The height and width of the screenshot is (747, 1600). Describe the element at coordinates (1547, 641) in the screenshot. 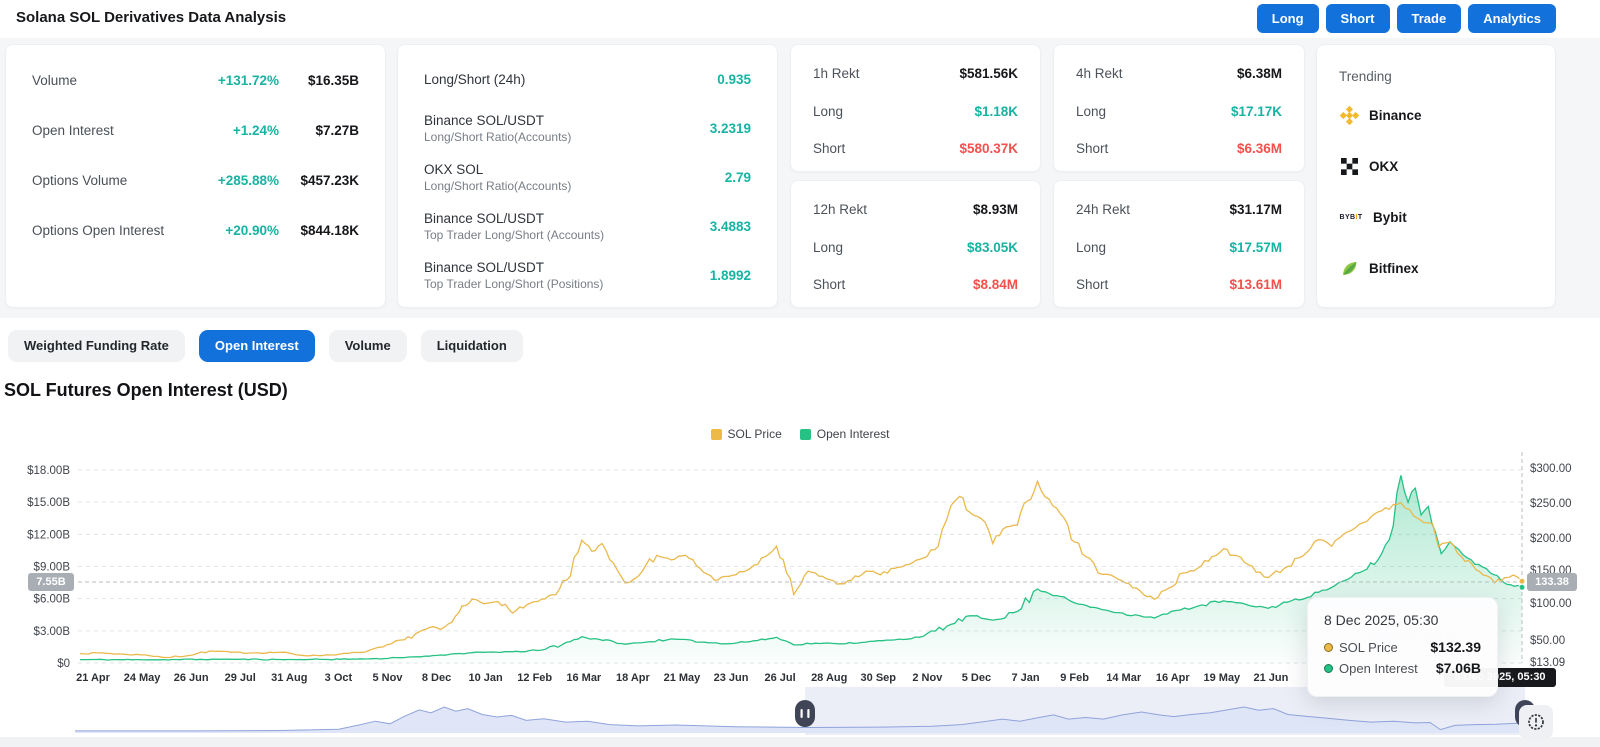

I see `right-axis-tick: $50.00` at that location.